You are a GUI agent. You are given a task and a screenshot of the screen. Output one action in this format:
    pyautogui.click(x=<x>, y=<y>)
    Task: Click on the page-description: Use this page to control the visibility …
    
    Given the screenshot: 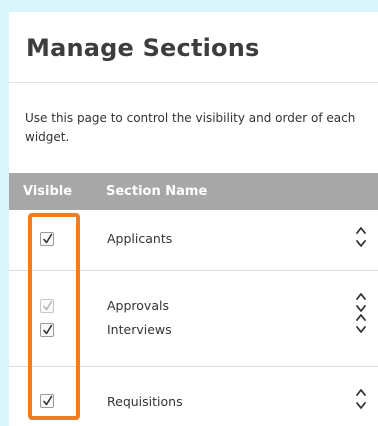 What is the action you would take?
    pyautogui.click(x=190, y=127)
    